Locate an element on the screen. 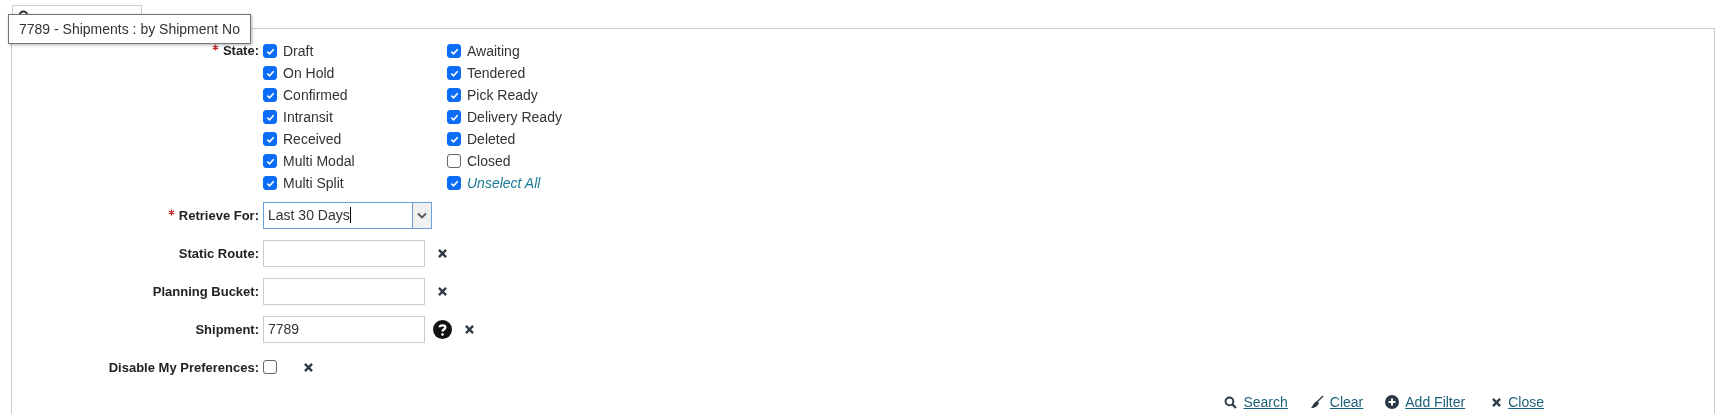 This screenshot has height=414, width=1724. option-label: Delivery Ready is located at coordinates (514, 117).